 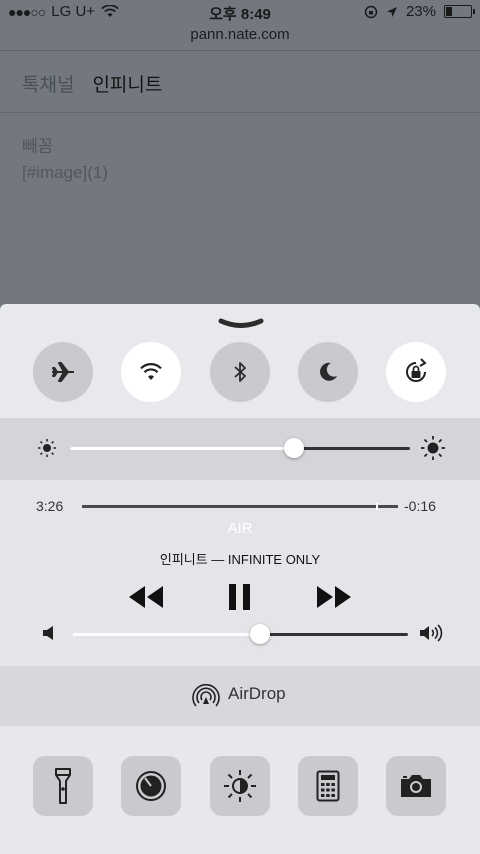 I want to click on post-preview: 빼꼼 [#image](1), so click(x=65, y=160).